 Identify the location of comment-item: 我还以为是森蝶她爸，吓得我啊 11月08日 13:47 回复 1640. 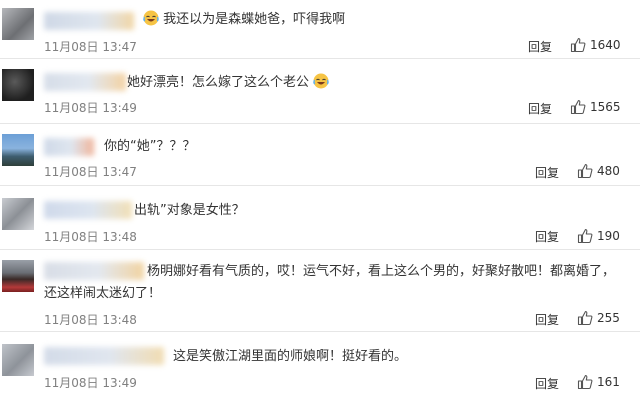
(320, 29).